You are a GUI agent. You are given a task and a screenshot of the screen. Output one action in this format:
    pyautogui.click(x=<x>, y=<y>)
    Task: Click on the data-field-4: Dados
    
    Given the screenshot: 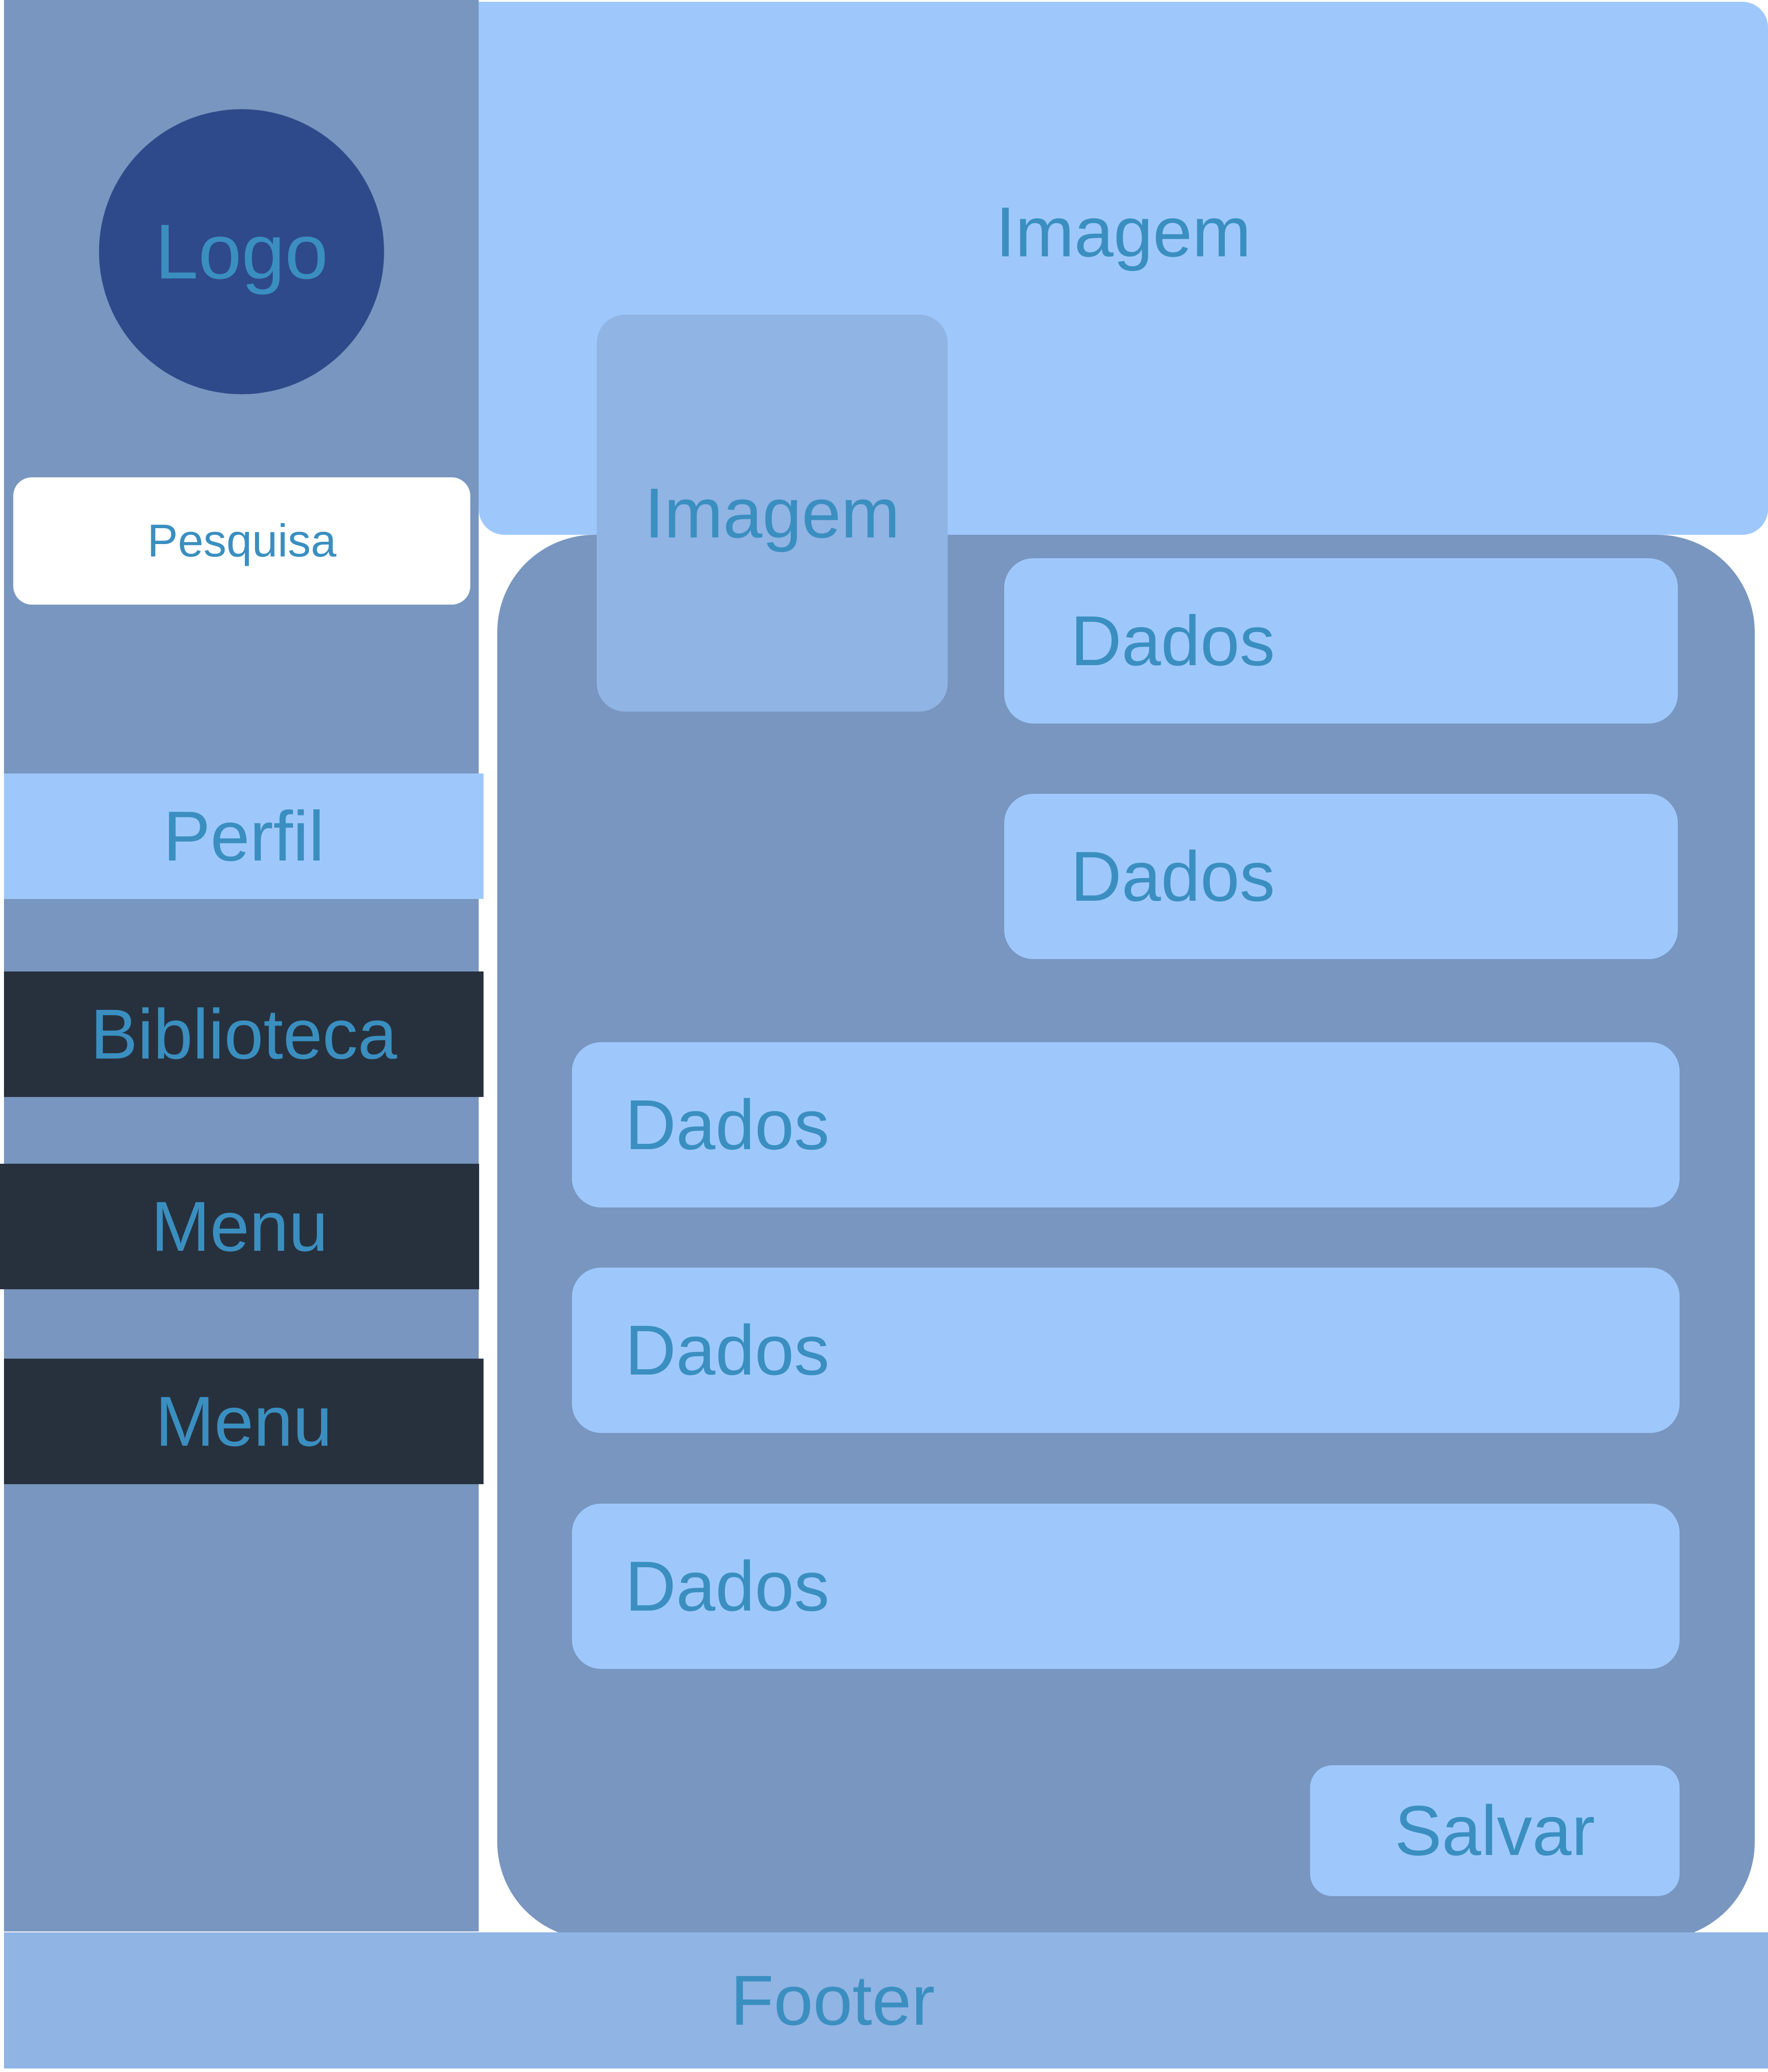 What is the action you would take?
    pyautogui.click(x=1126, y=1350)
    